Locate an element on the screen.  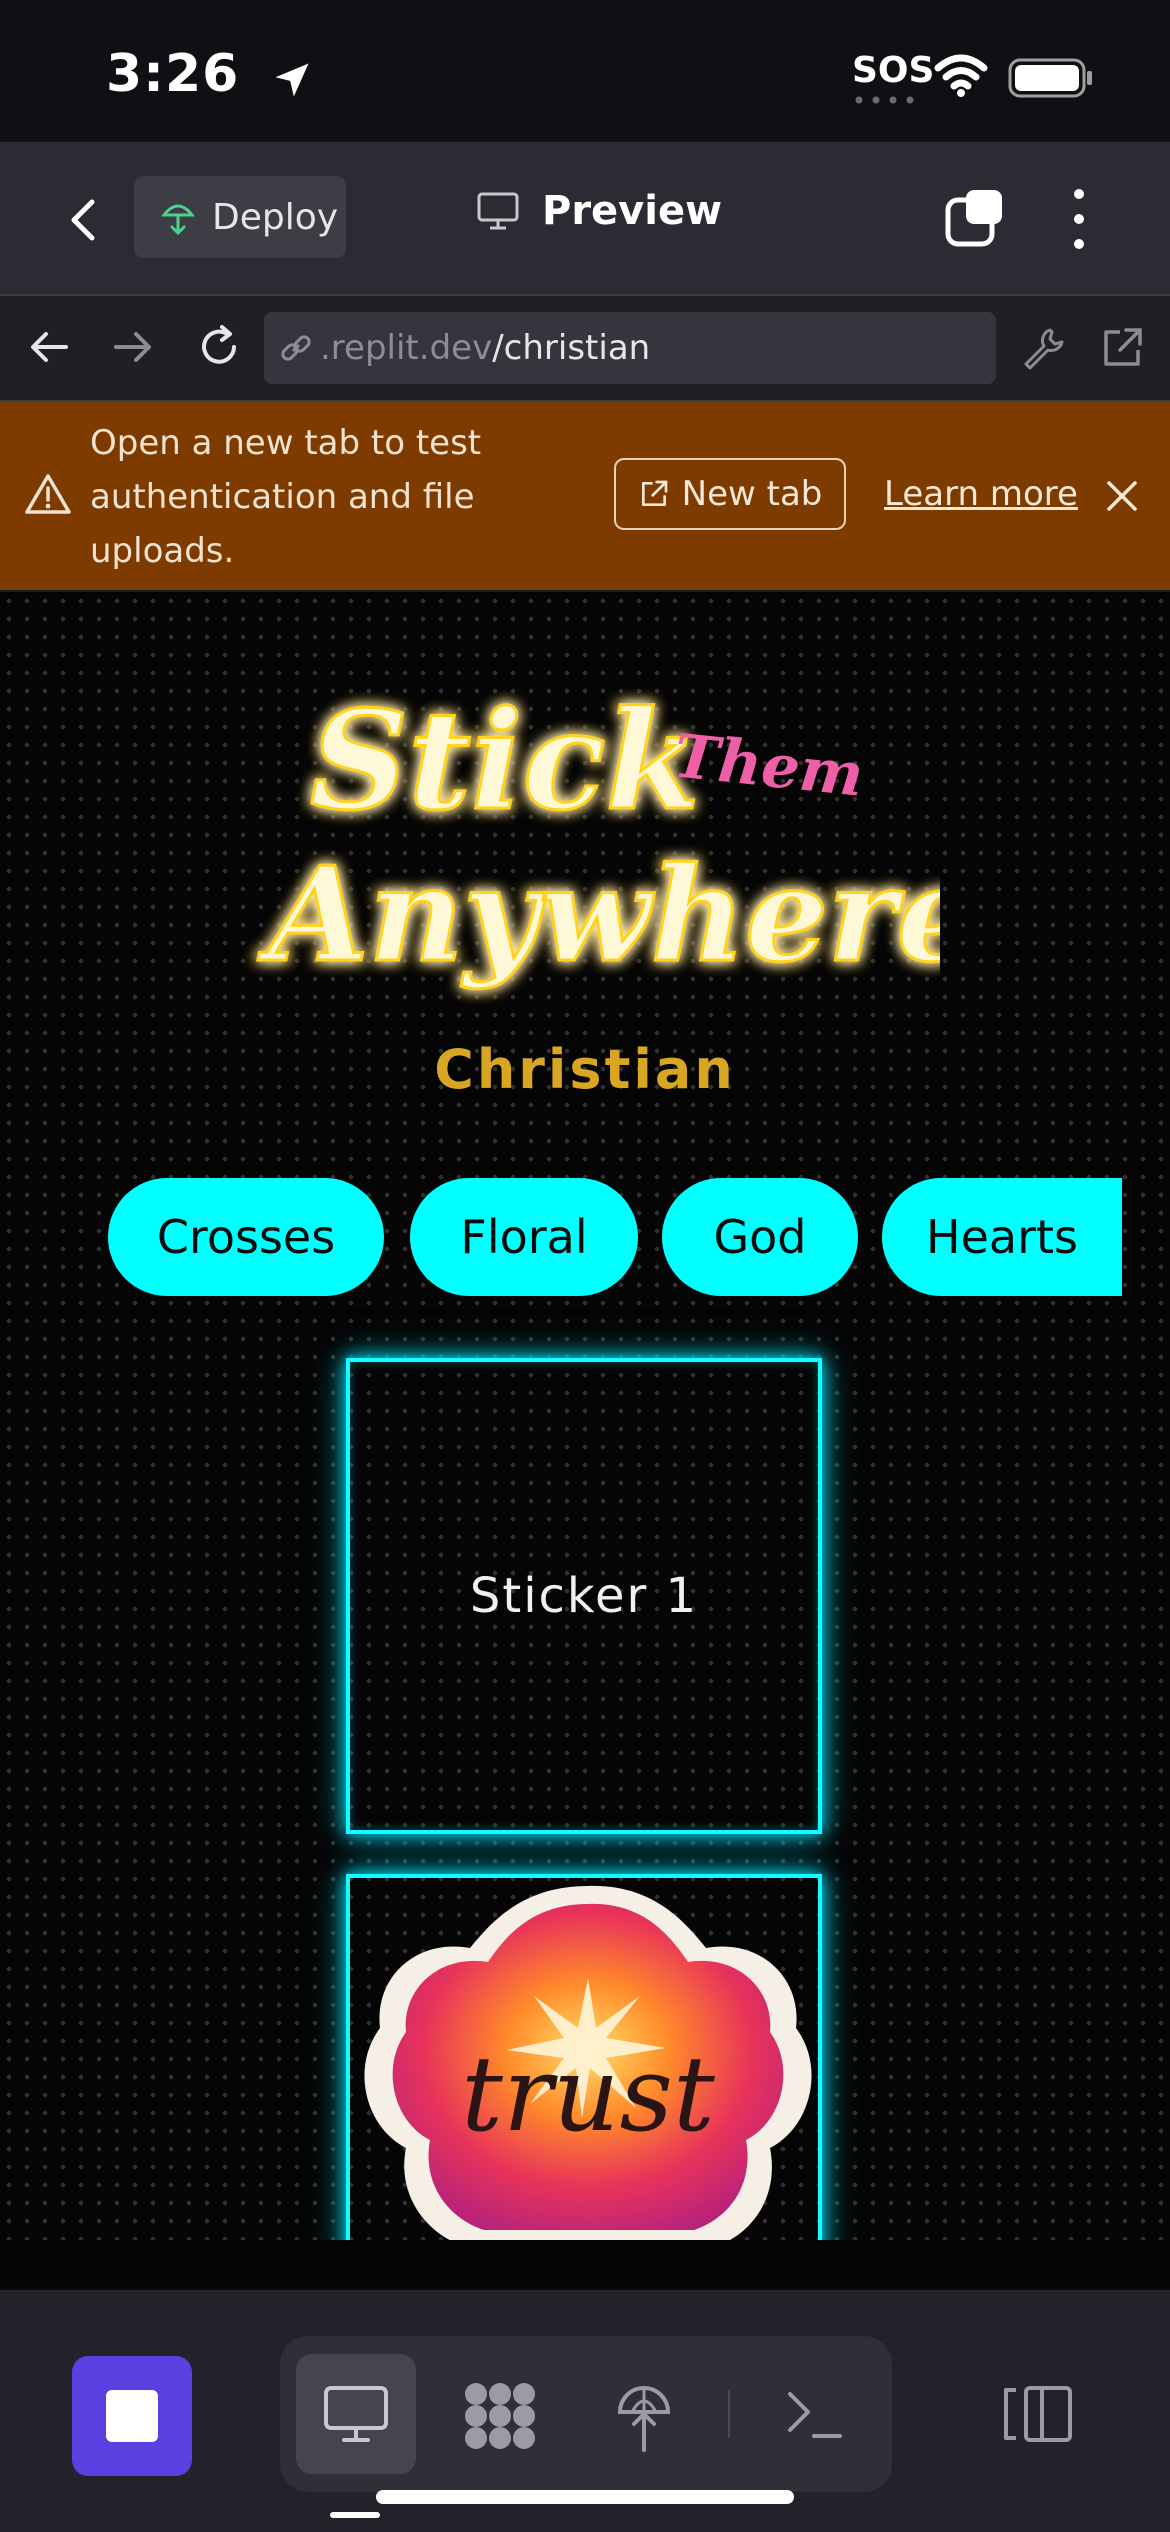
stick-them-anywhere-logo: Stick Them Anywhere is located at coordinates (598, 836).